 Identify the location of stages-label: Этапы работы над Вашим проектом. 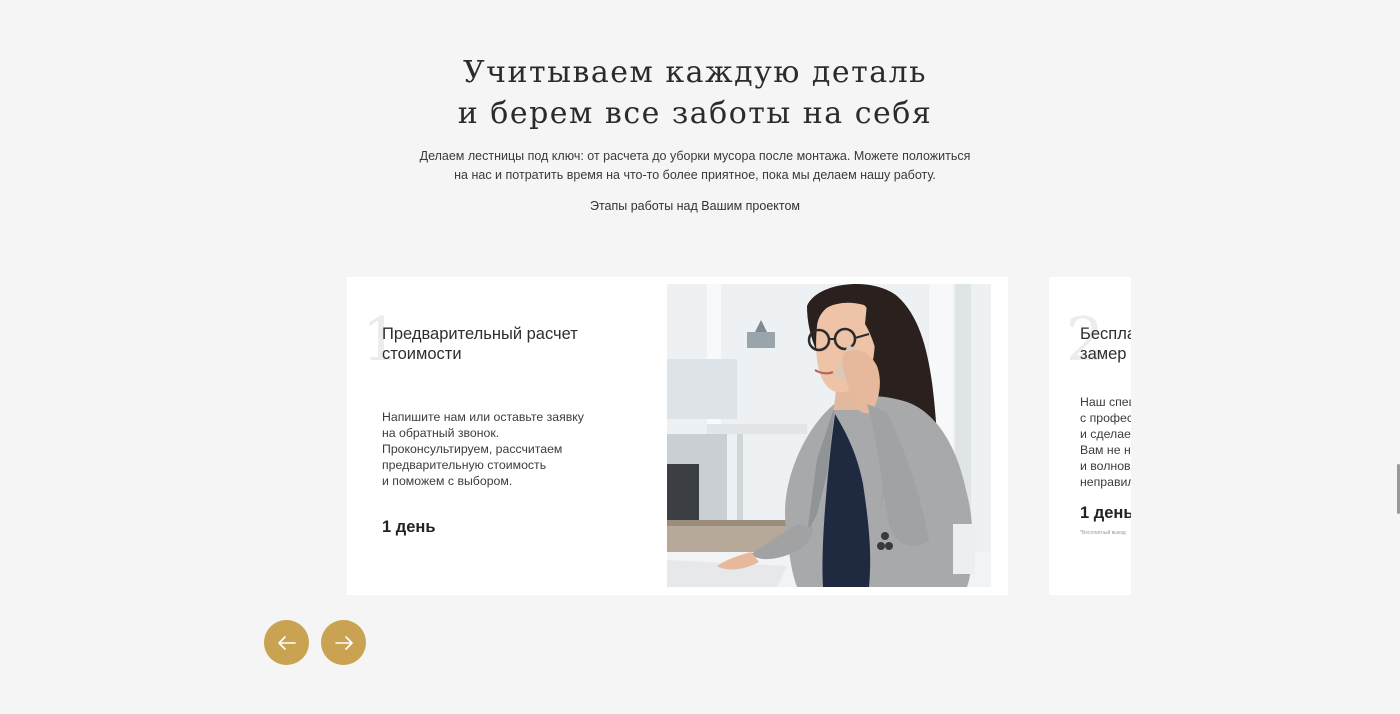
(695, 206).